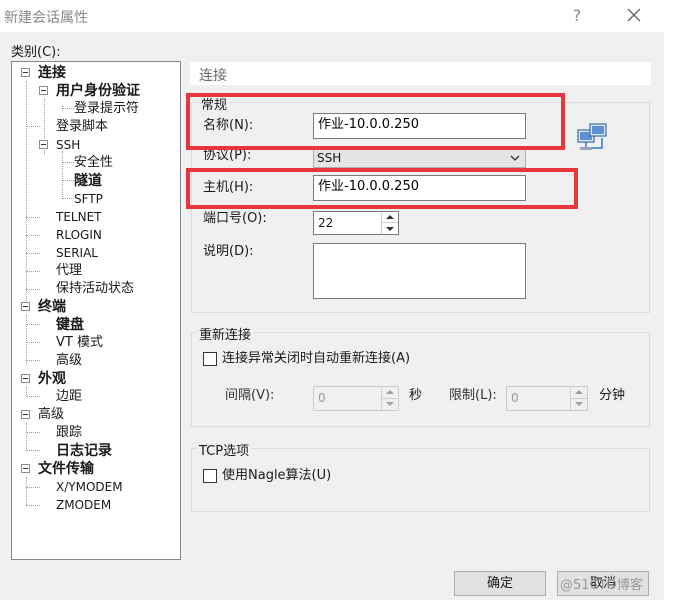  I want to click on section-title: 连接, so click(213, 76).